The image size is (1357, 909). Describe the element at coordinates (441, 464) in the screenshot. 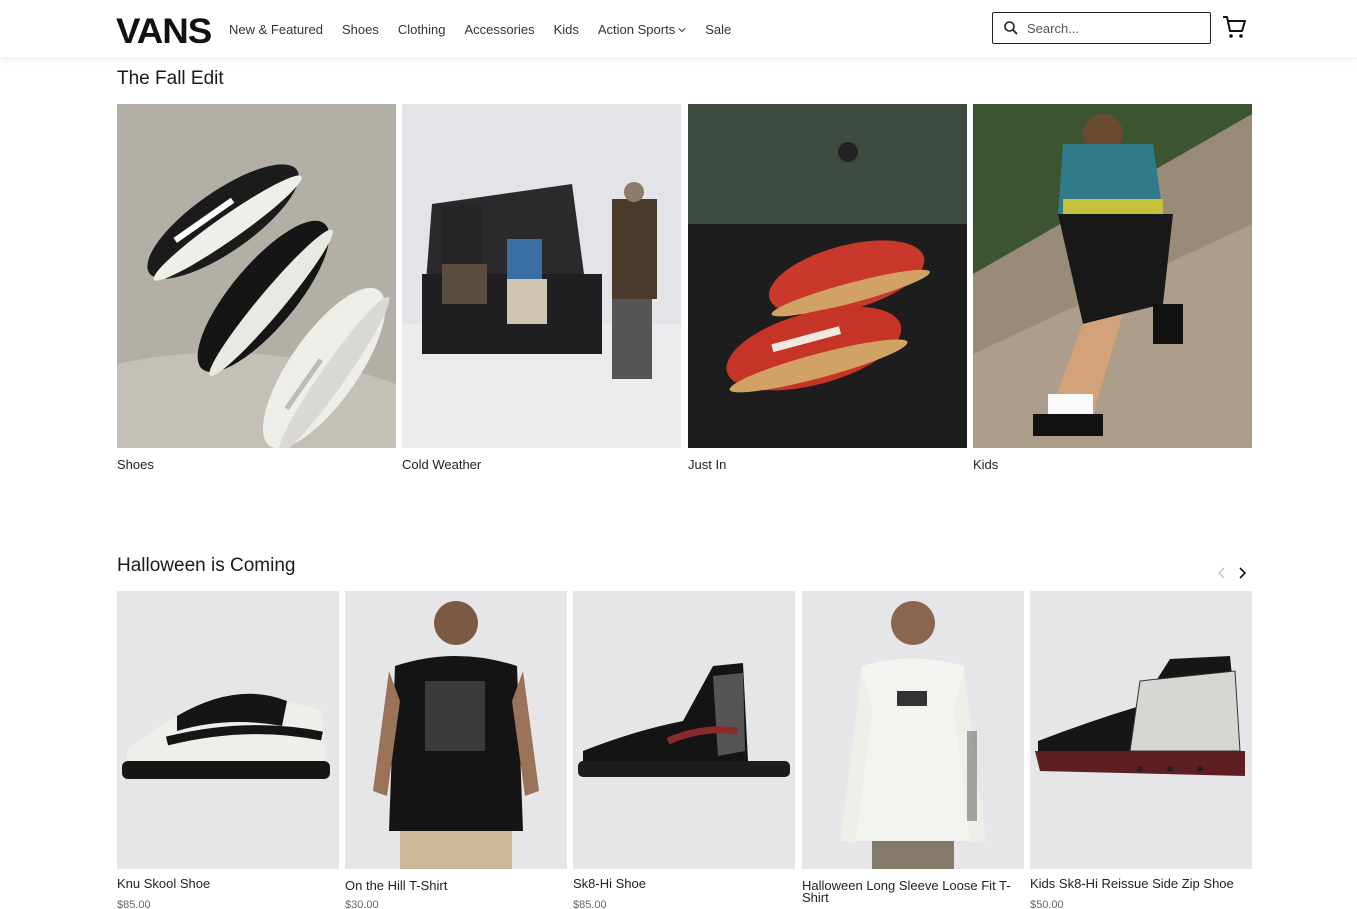

I see `tile-label: Cold Weather` at that location.